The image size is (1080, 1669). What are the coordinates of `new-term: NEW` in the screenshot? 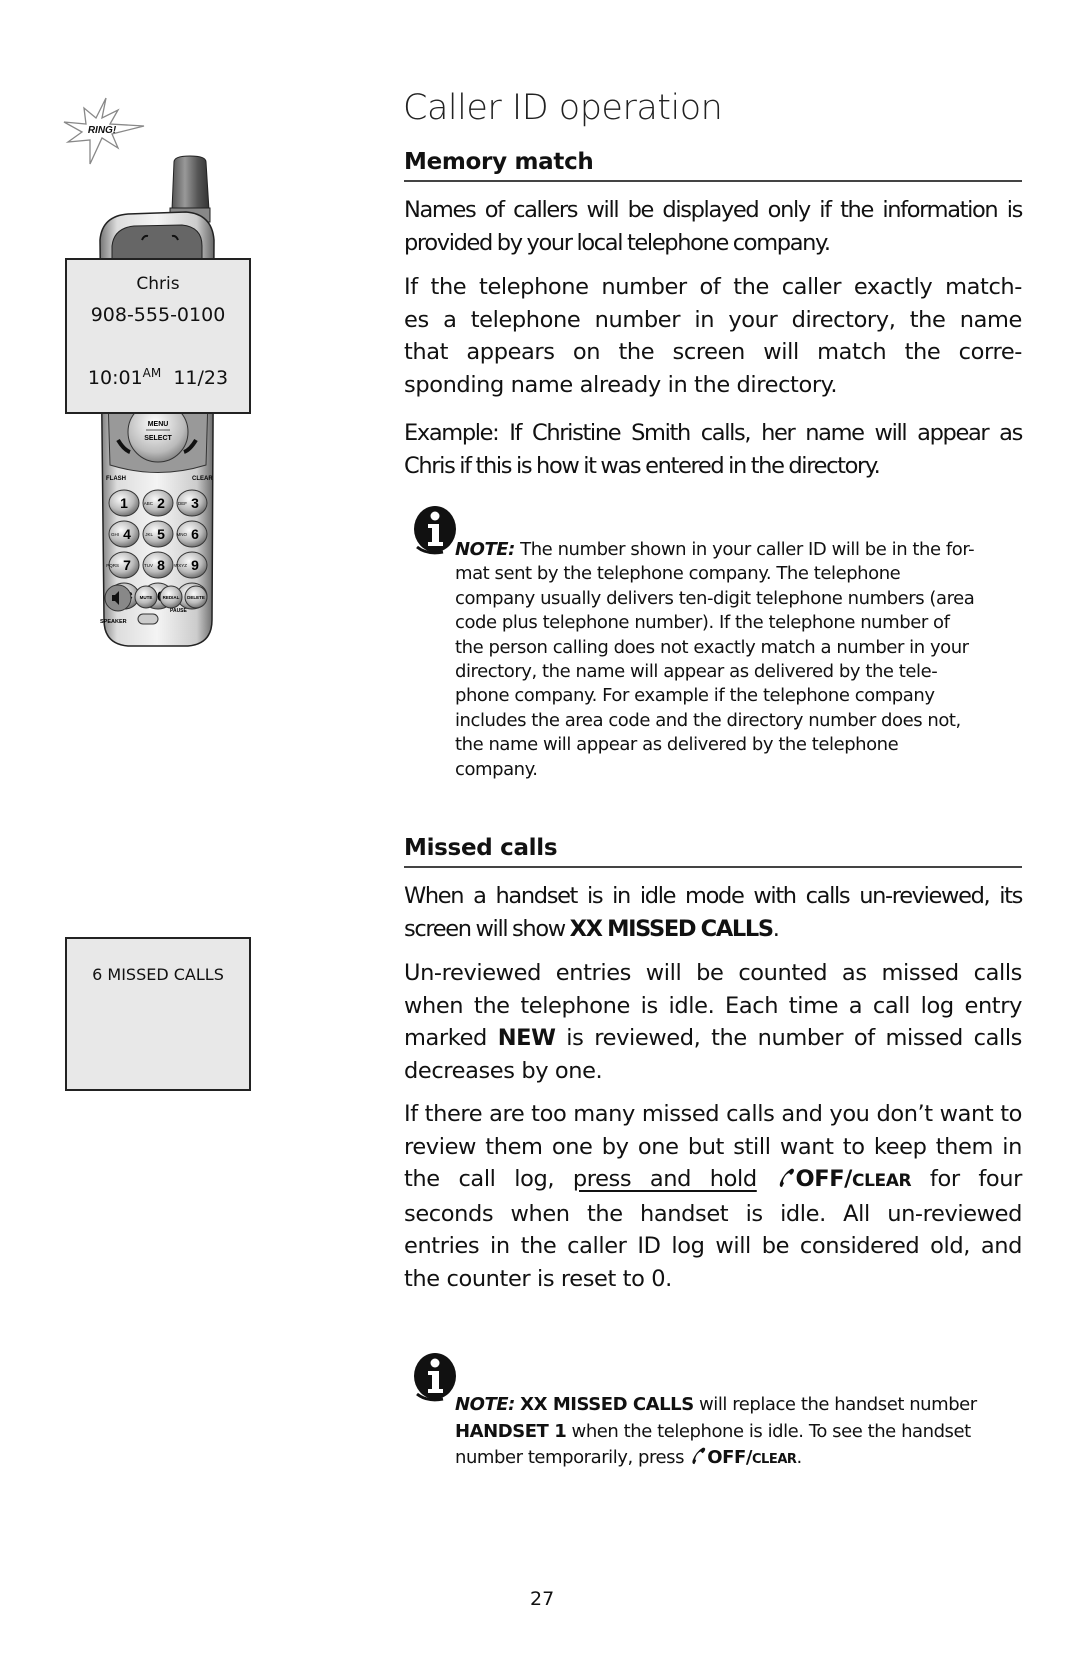 It's located at (526, 1038).